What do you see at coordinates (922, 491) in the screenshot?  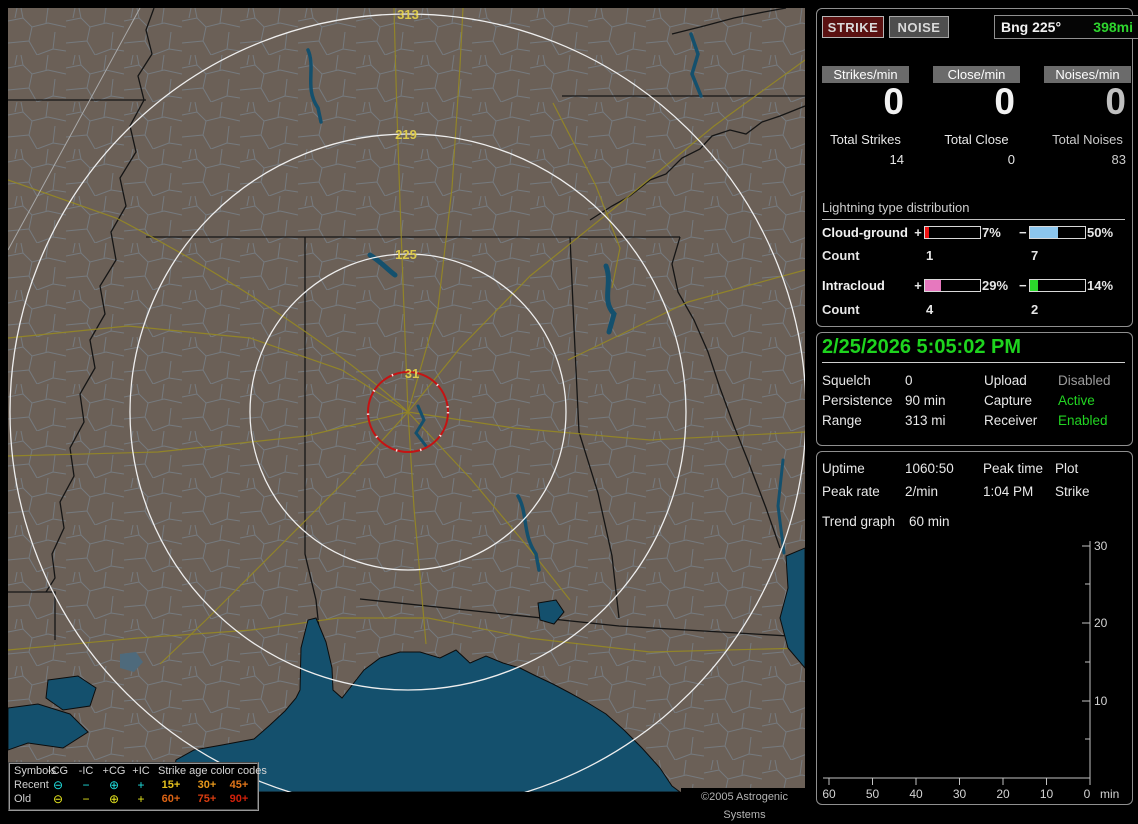 I see `peak-rate-value: 2/min` at bounding box center [922, 491].